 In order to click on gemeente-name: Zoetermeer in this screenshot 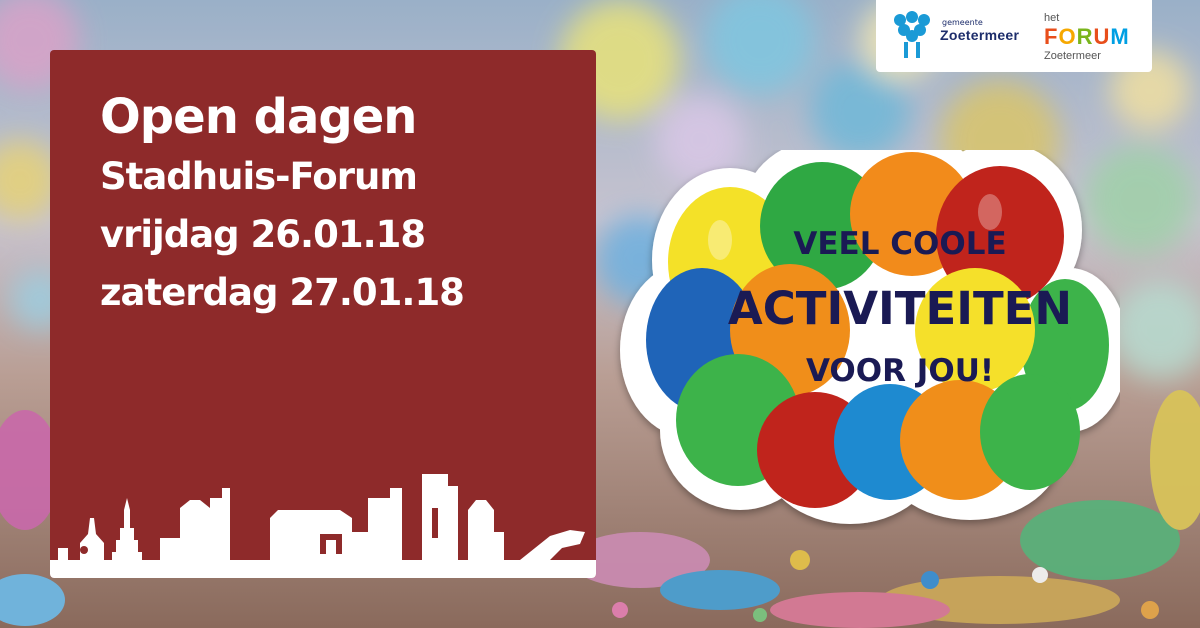, I will do `click(980, 35)`.